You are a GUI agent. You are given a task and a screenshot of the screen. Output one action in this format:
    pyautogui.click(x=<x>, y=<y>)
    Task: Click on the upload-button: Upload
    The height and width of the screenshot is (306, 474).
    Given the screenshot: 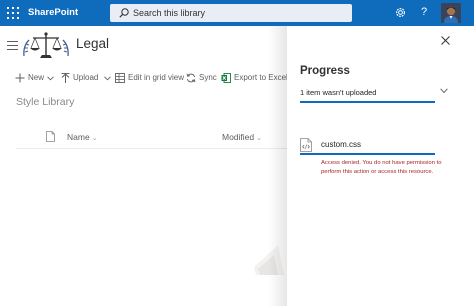 What is the action you would take?
    pyautogui.click(x=86, y=78)
    